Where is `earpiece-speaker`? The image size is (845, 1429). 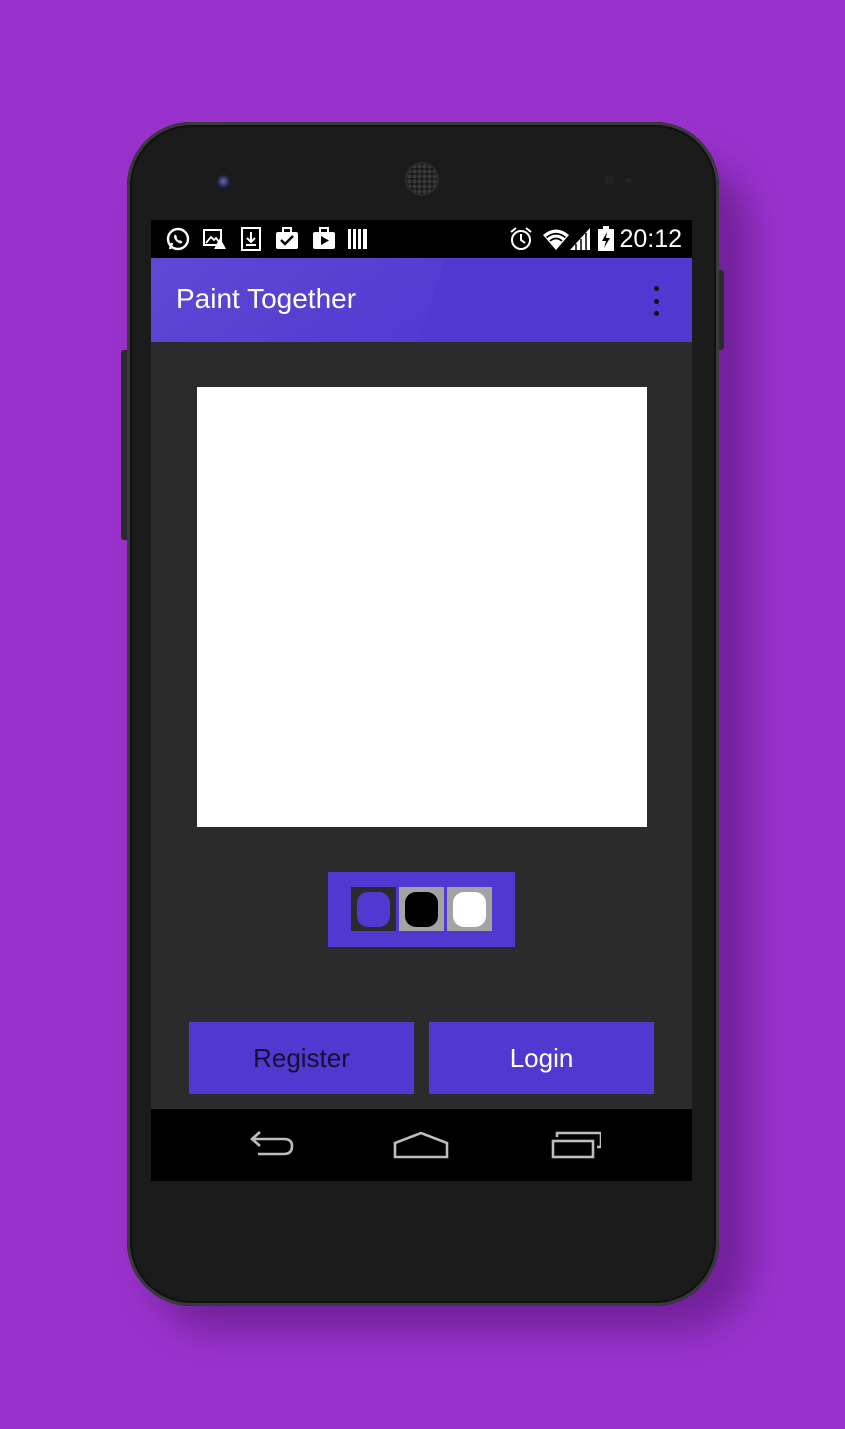 earpiece-speaker is located at coordinates (422, 179).